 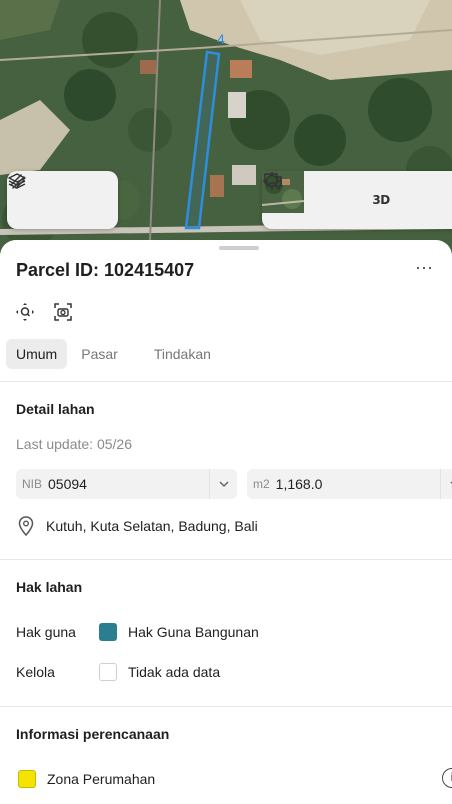 I want to click on area-value: 1,168.0, so click(x=299, y=484).